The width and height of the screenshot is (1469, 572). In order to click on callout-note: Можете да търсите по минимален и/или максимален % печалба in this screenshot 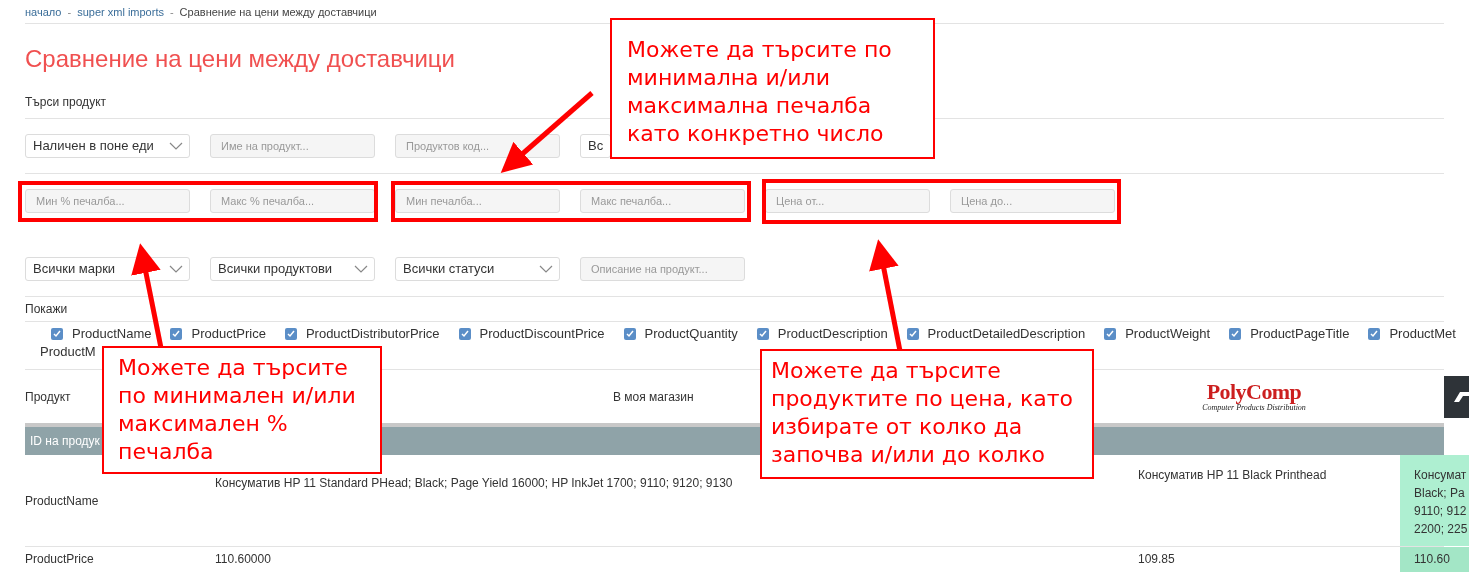, I will do `click(242, 410)`.